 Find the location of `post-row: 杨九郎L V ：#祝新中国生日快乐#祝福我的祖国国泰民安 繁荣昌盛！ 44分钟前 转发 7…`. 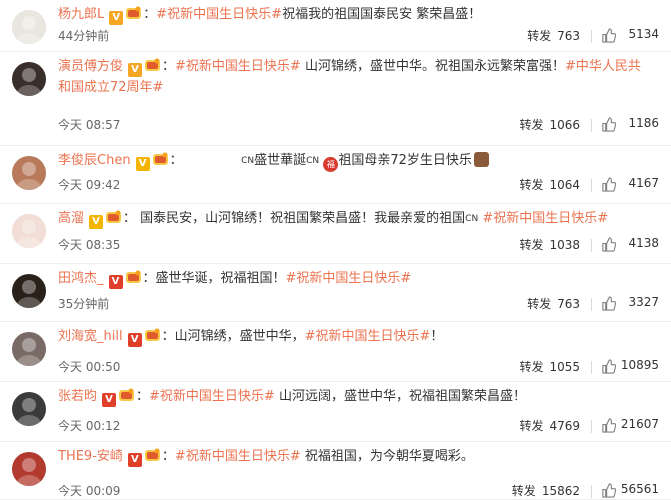

post-row: 杨九郎L V ：#祝新中国生日快乐#祝福我的祖国国泰民安 繁荣昌盛！ 44分钟前 转发 7… is located at coordinates (335, 26).